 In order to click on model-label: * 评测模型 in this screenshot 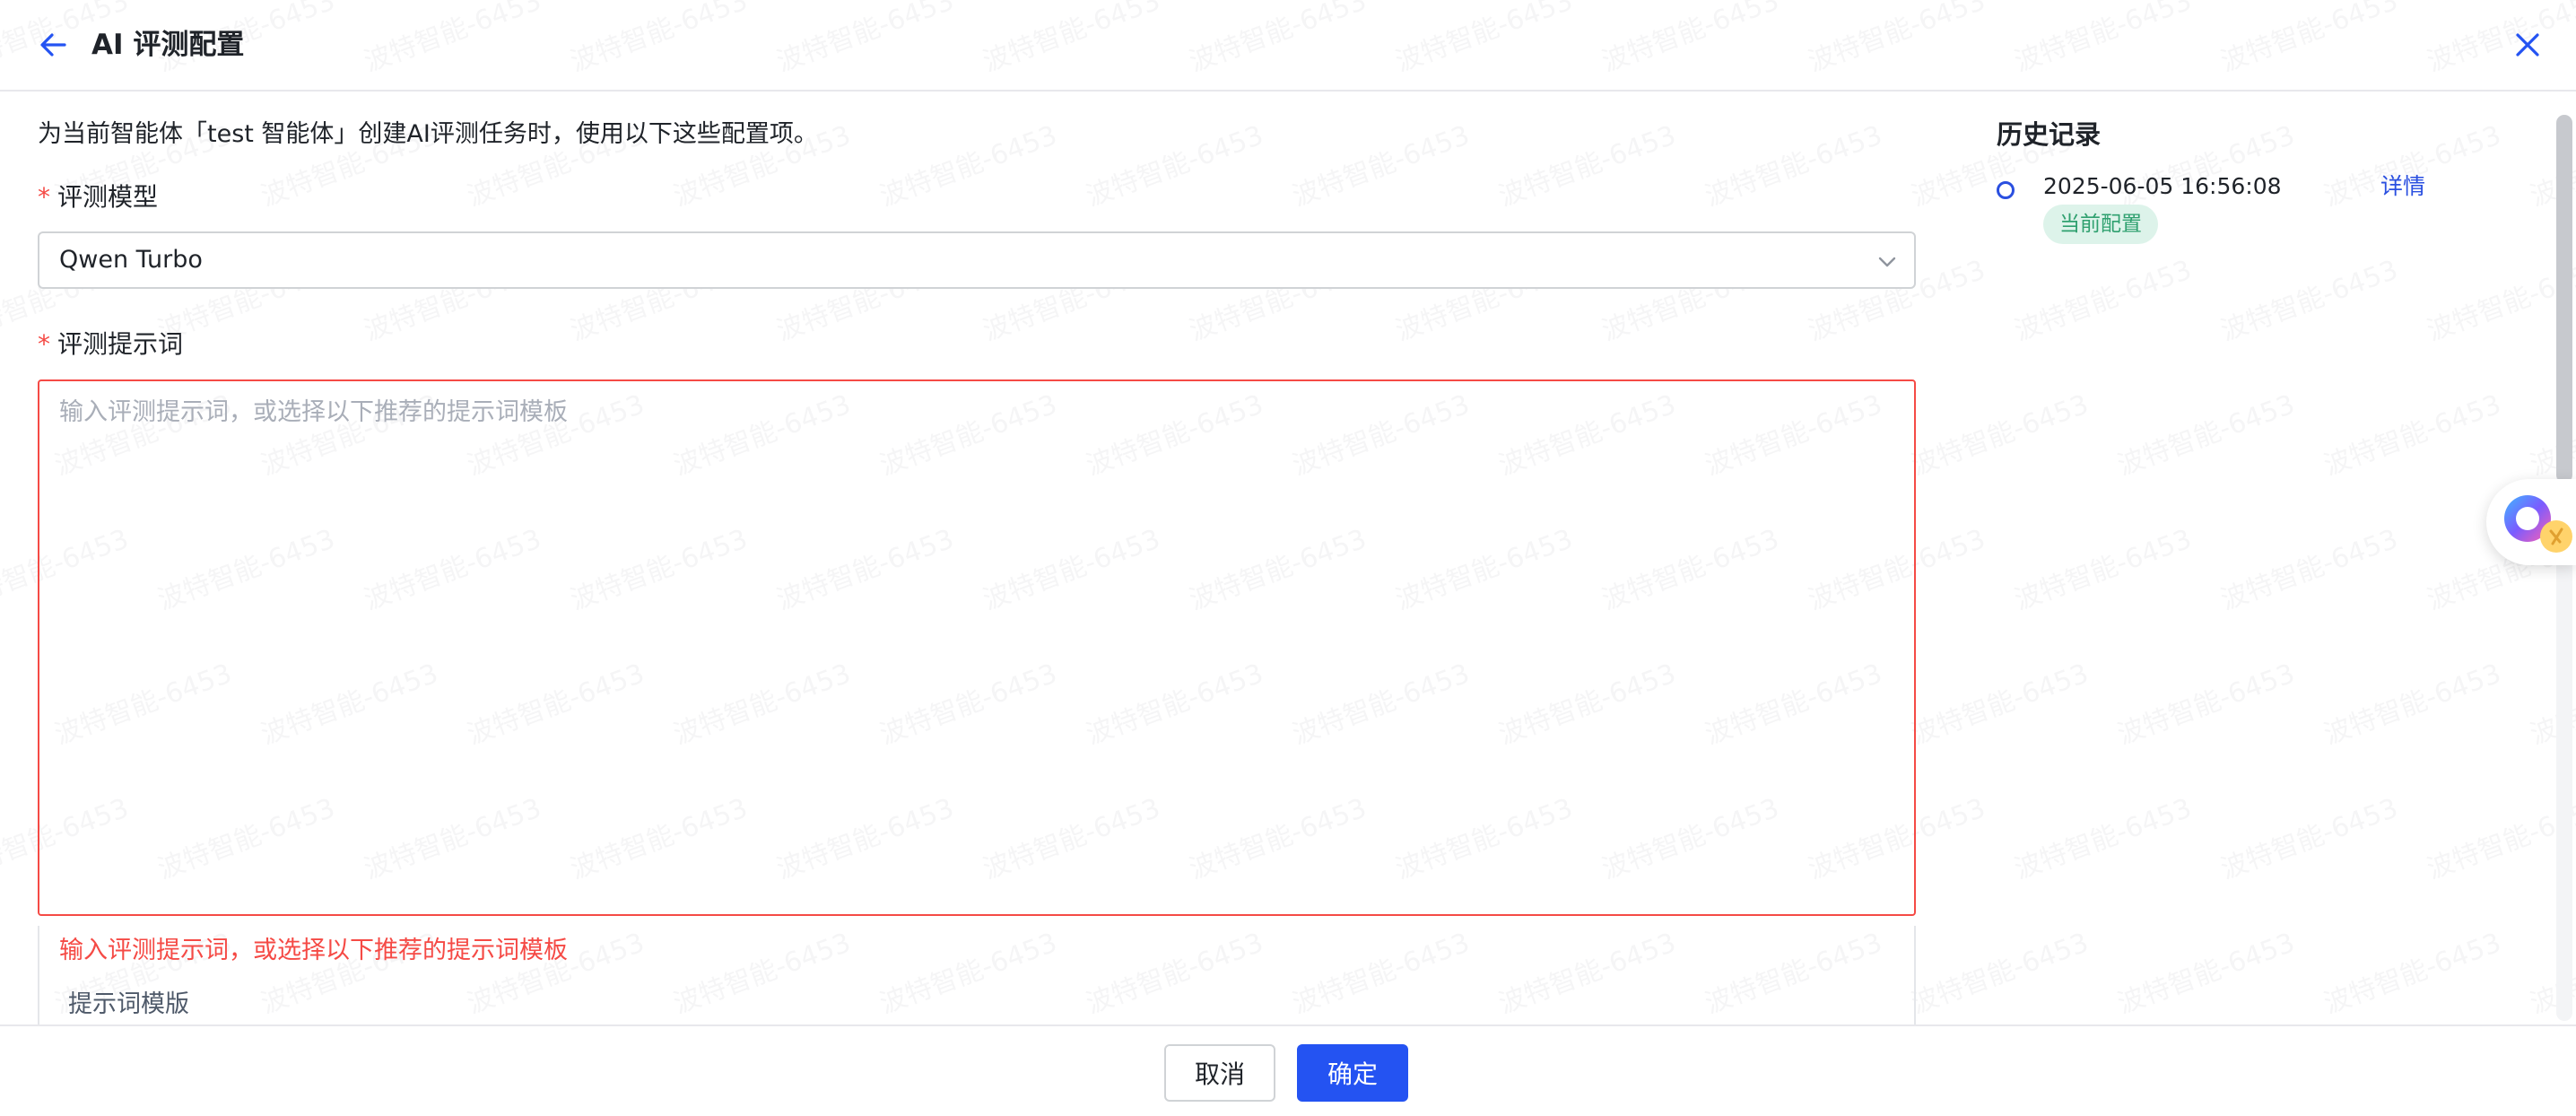, I will do `click(98, 197)`.